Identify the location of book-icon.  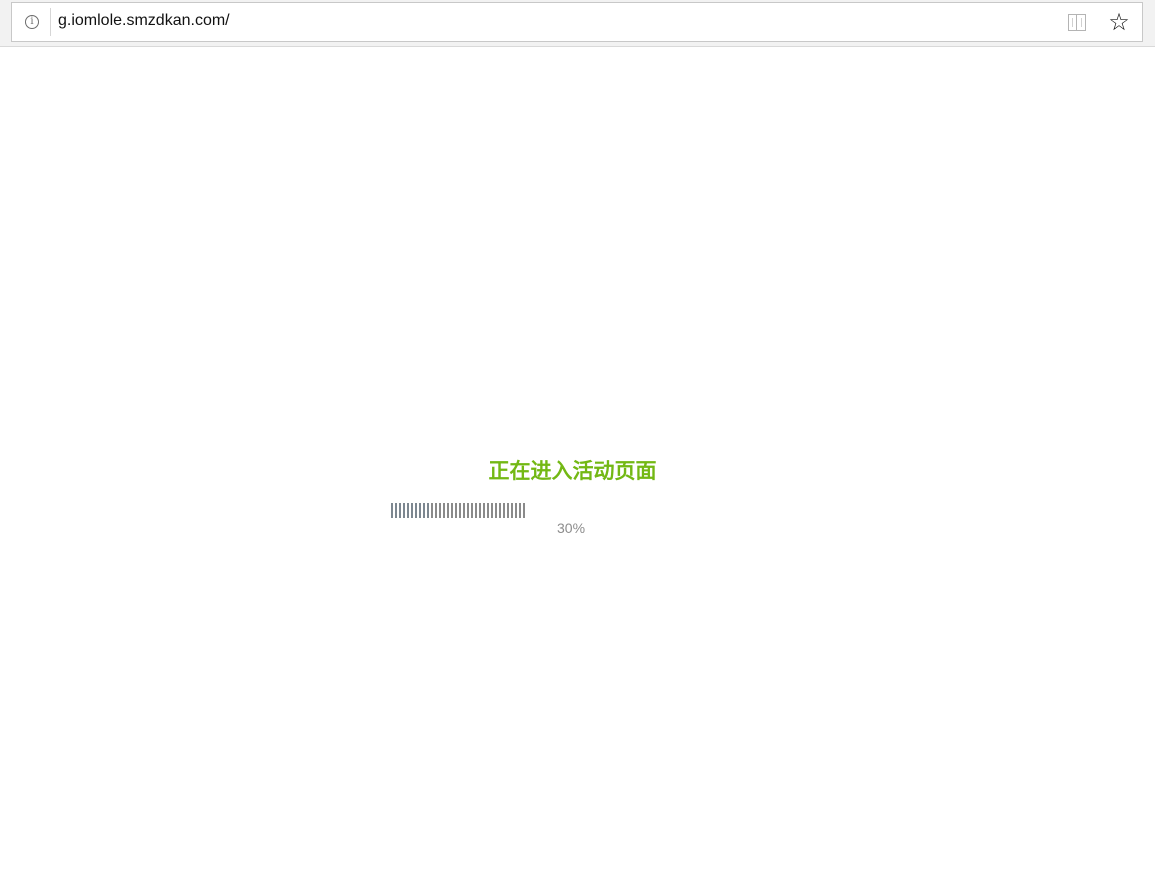
(1077, 22).